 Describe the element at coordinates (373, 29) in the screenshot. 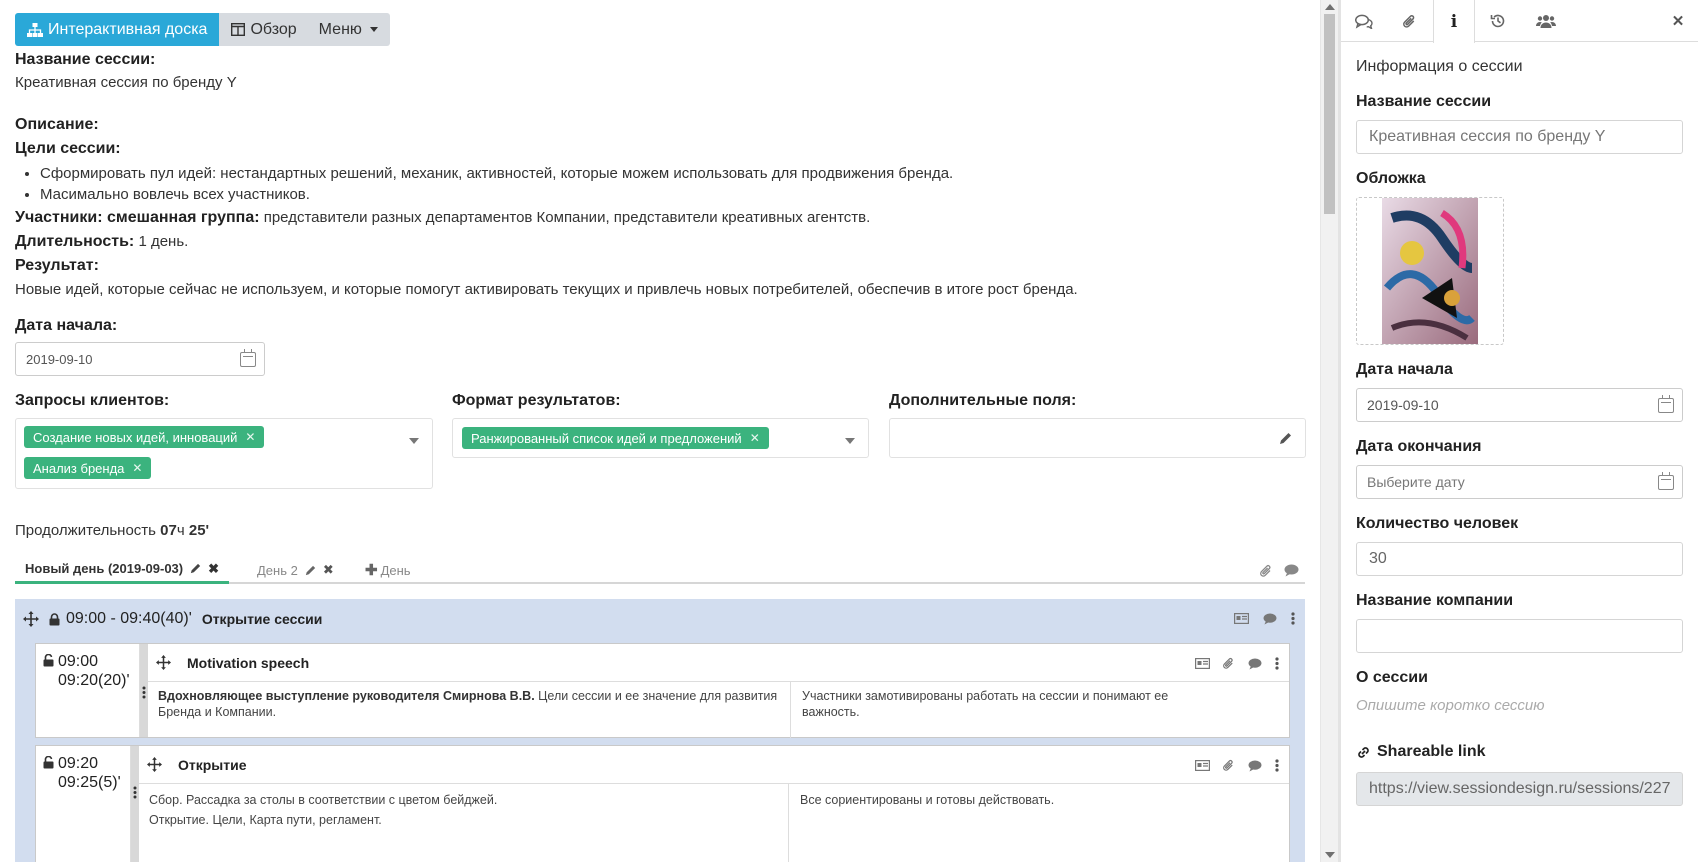

I see `caret-down-icon` at that location.